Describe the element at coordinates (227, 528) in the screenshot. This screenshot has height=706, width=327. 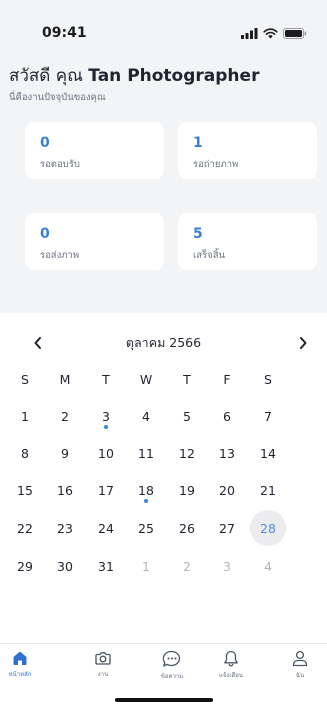
I see `calendar-day: 27` at that location.